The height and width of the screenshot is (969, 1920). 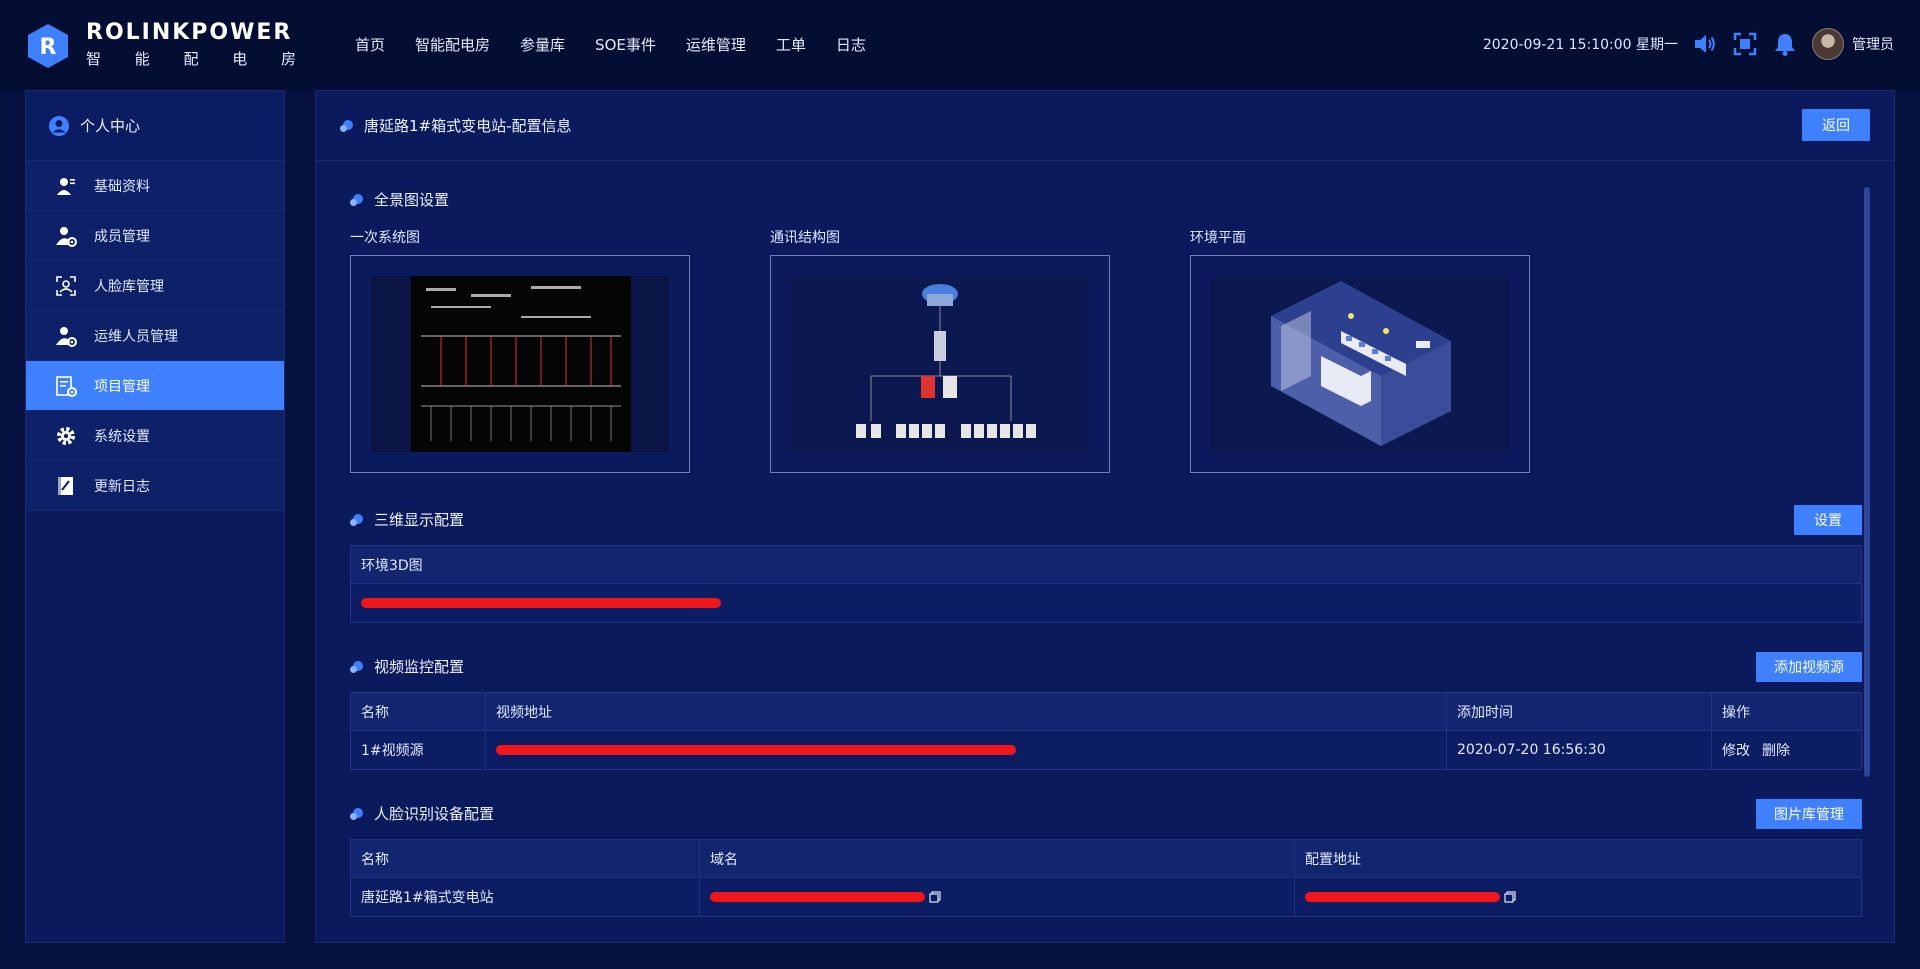 What do you see at coordinates (966, 711) in the screenshot?
I see `column-header-url: 视频地址` at bounding box center [966, 711].